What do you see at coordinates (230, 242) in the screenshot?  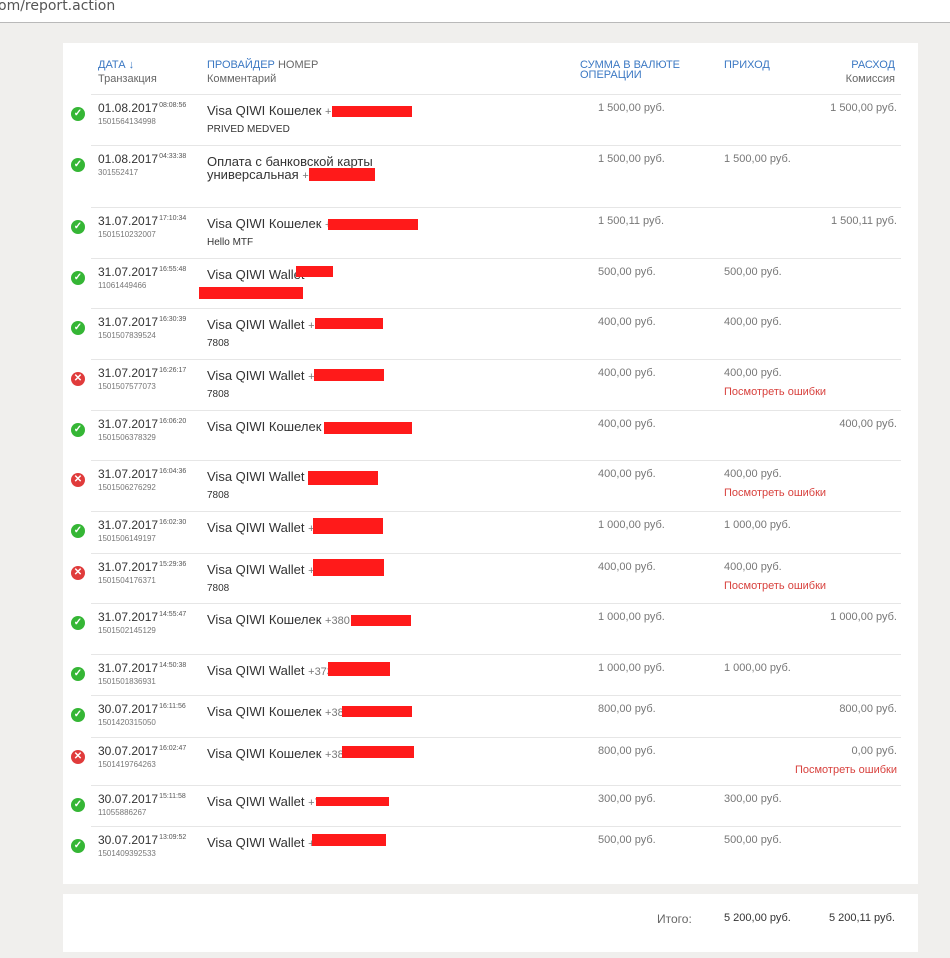 I see `transaction-comment: Hello MTF` at bounding box center [230, 242].